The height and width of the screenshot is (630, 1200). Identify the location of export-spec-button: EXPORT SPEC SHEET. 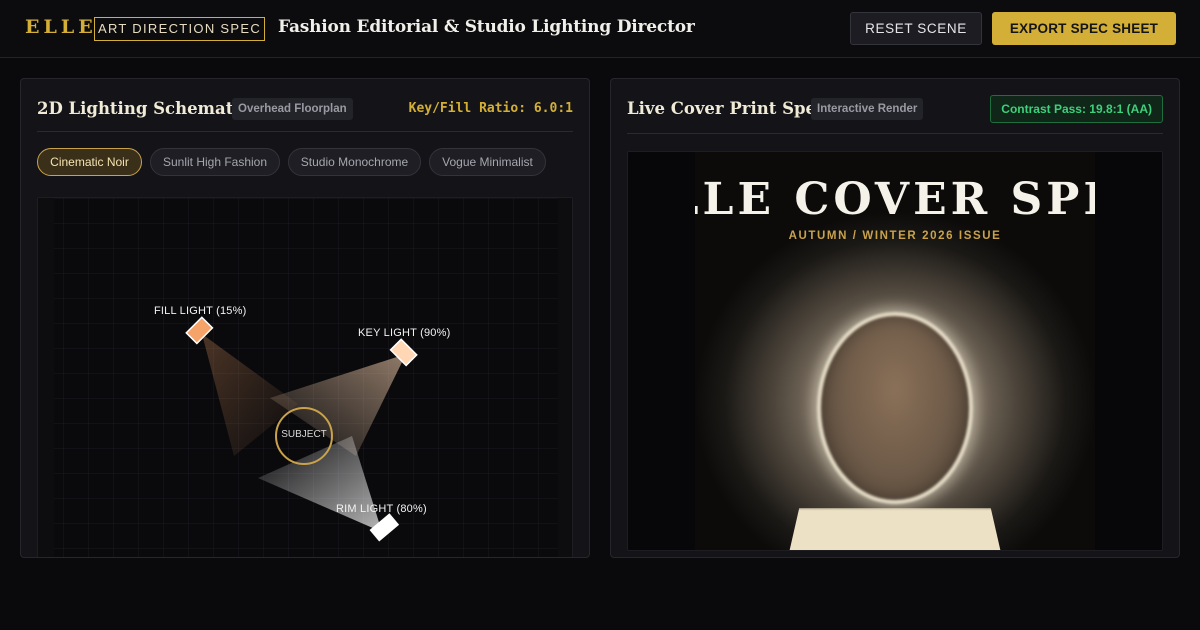
(1084, 28).